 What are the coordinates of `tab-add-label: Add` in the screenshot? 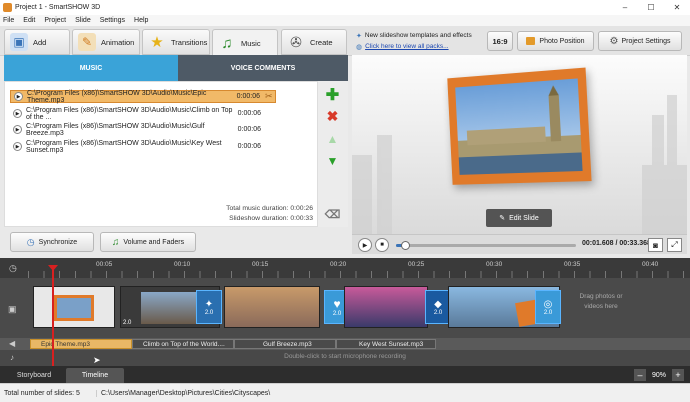 It's located at (40, 42).